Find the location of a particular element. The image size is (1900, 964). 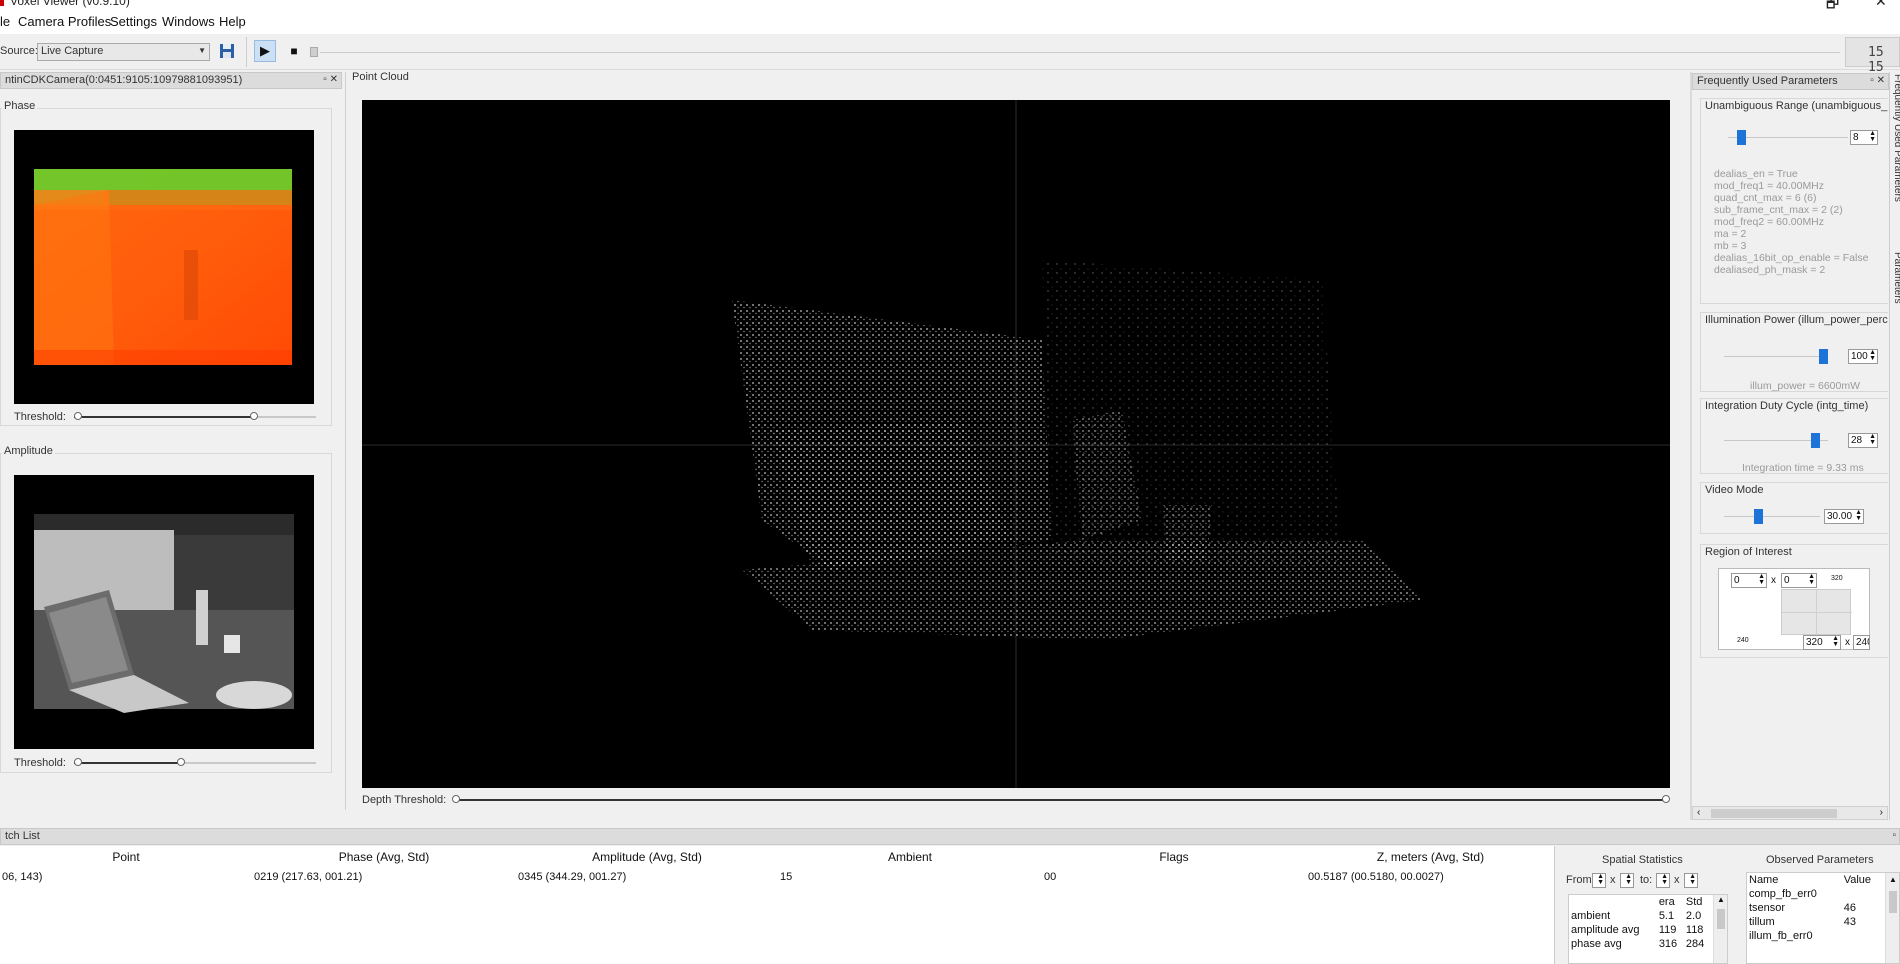

phase-threshold-slider is located at coordinates (195, 418).